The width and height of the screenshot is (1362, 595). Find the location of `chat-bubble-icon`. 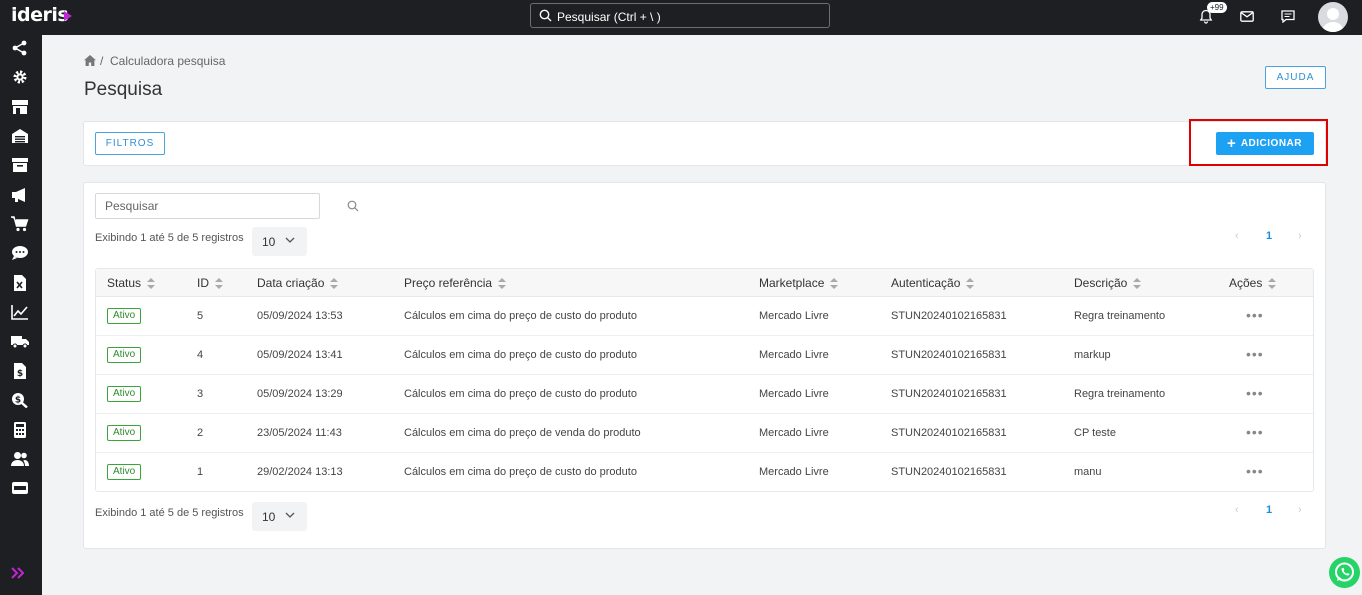

chat-bubble-icon is located at coordinates (20, 253).